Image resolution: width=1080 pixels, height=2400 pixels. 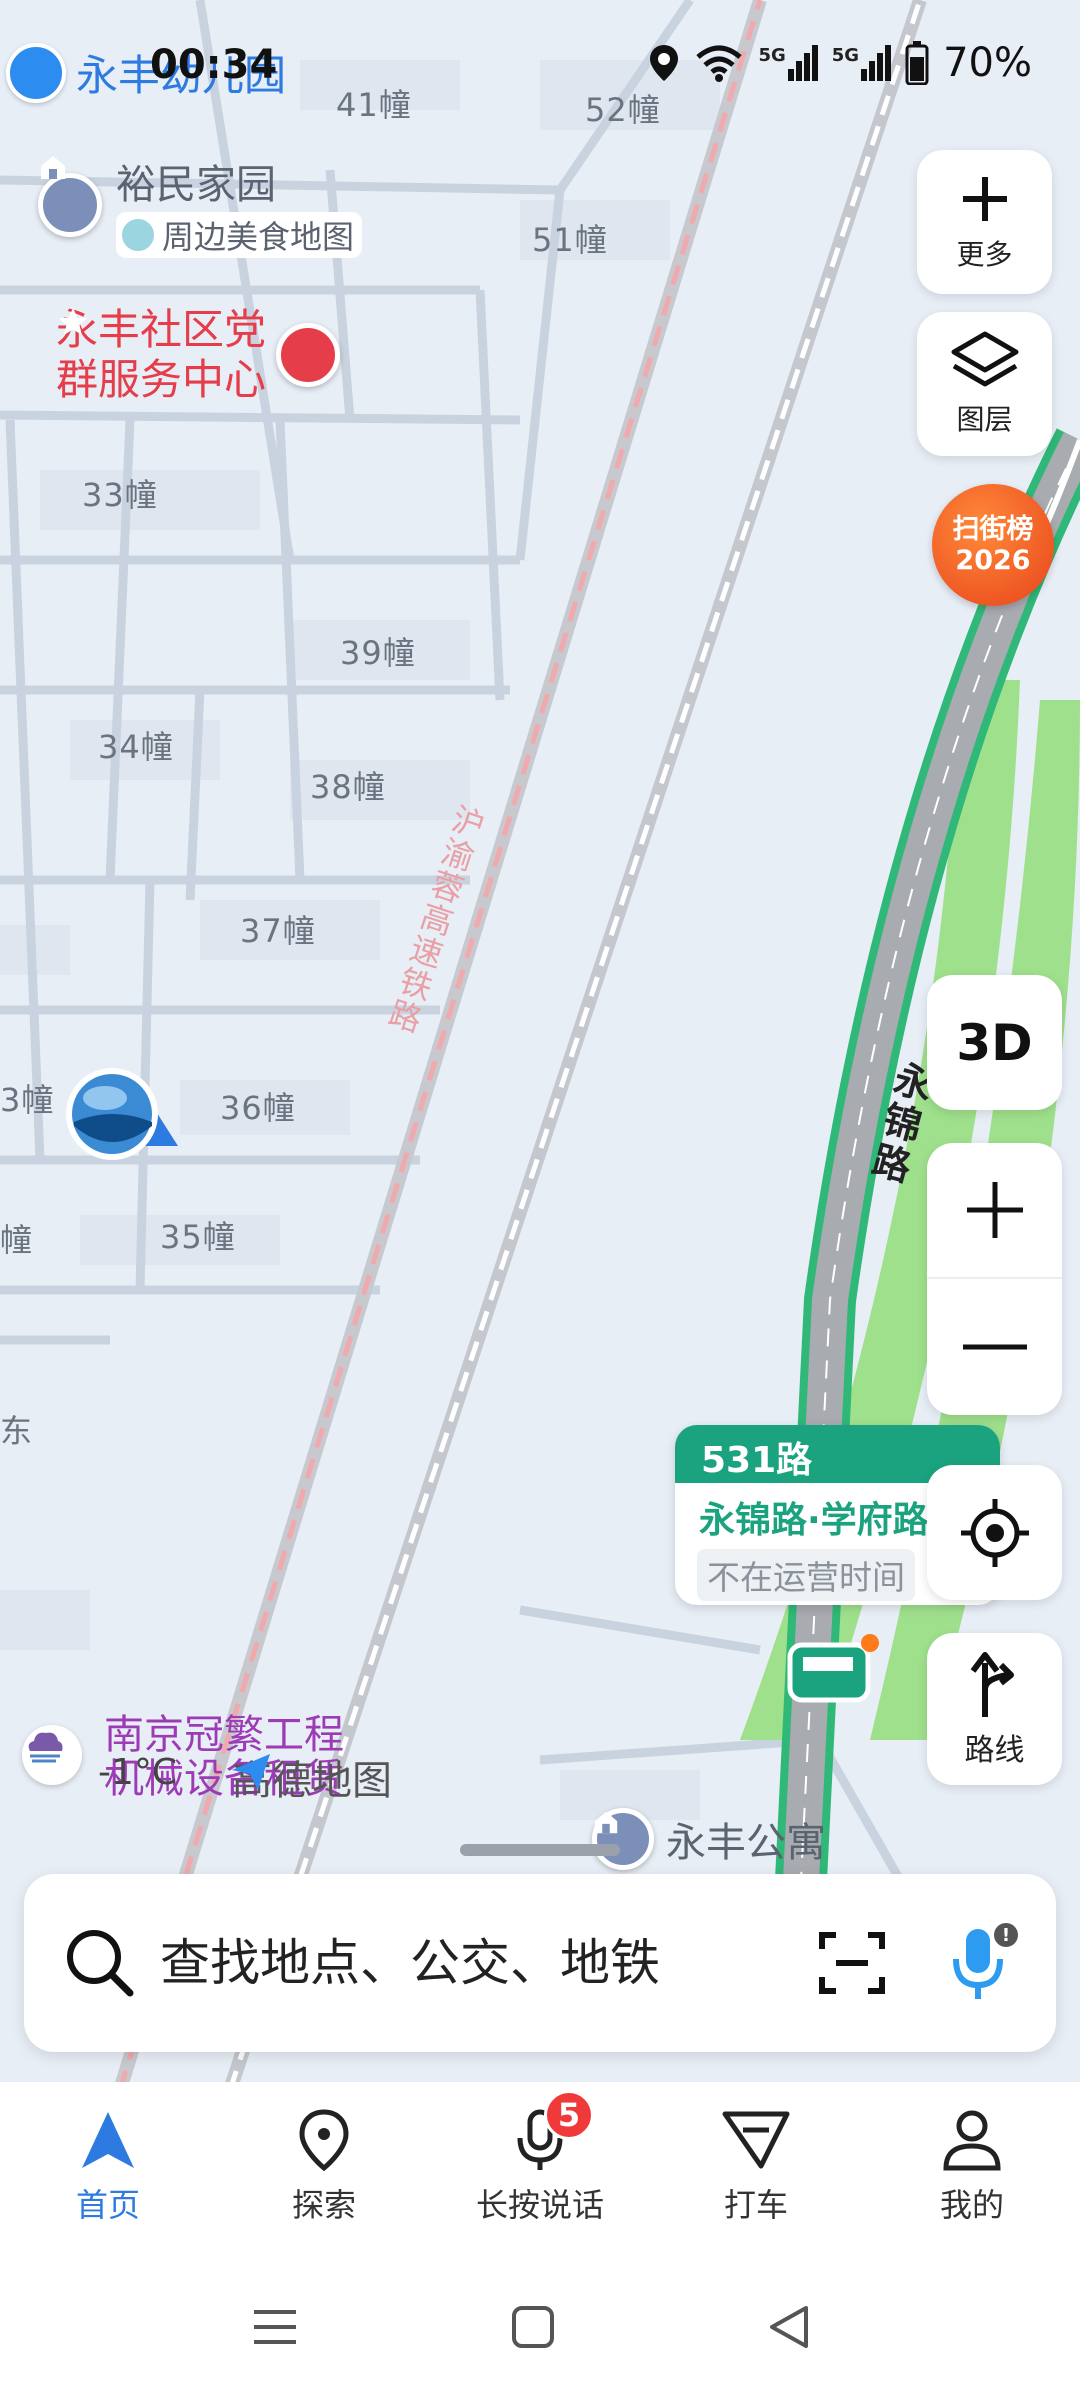 What do you see at coordinates (719, 63) in the screenshot?
I see `wifi-icon` at bounding box center [719, 63].